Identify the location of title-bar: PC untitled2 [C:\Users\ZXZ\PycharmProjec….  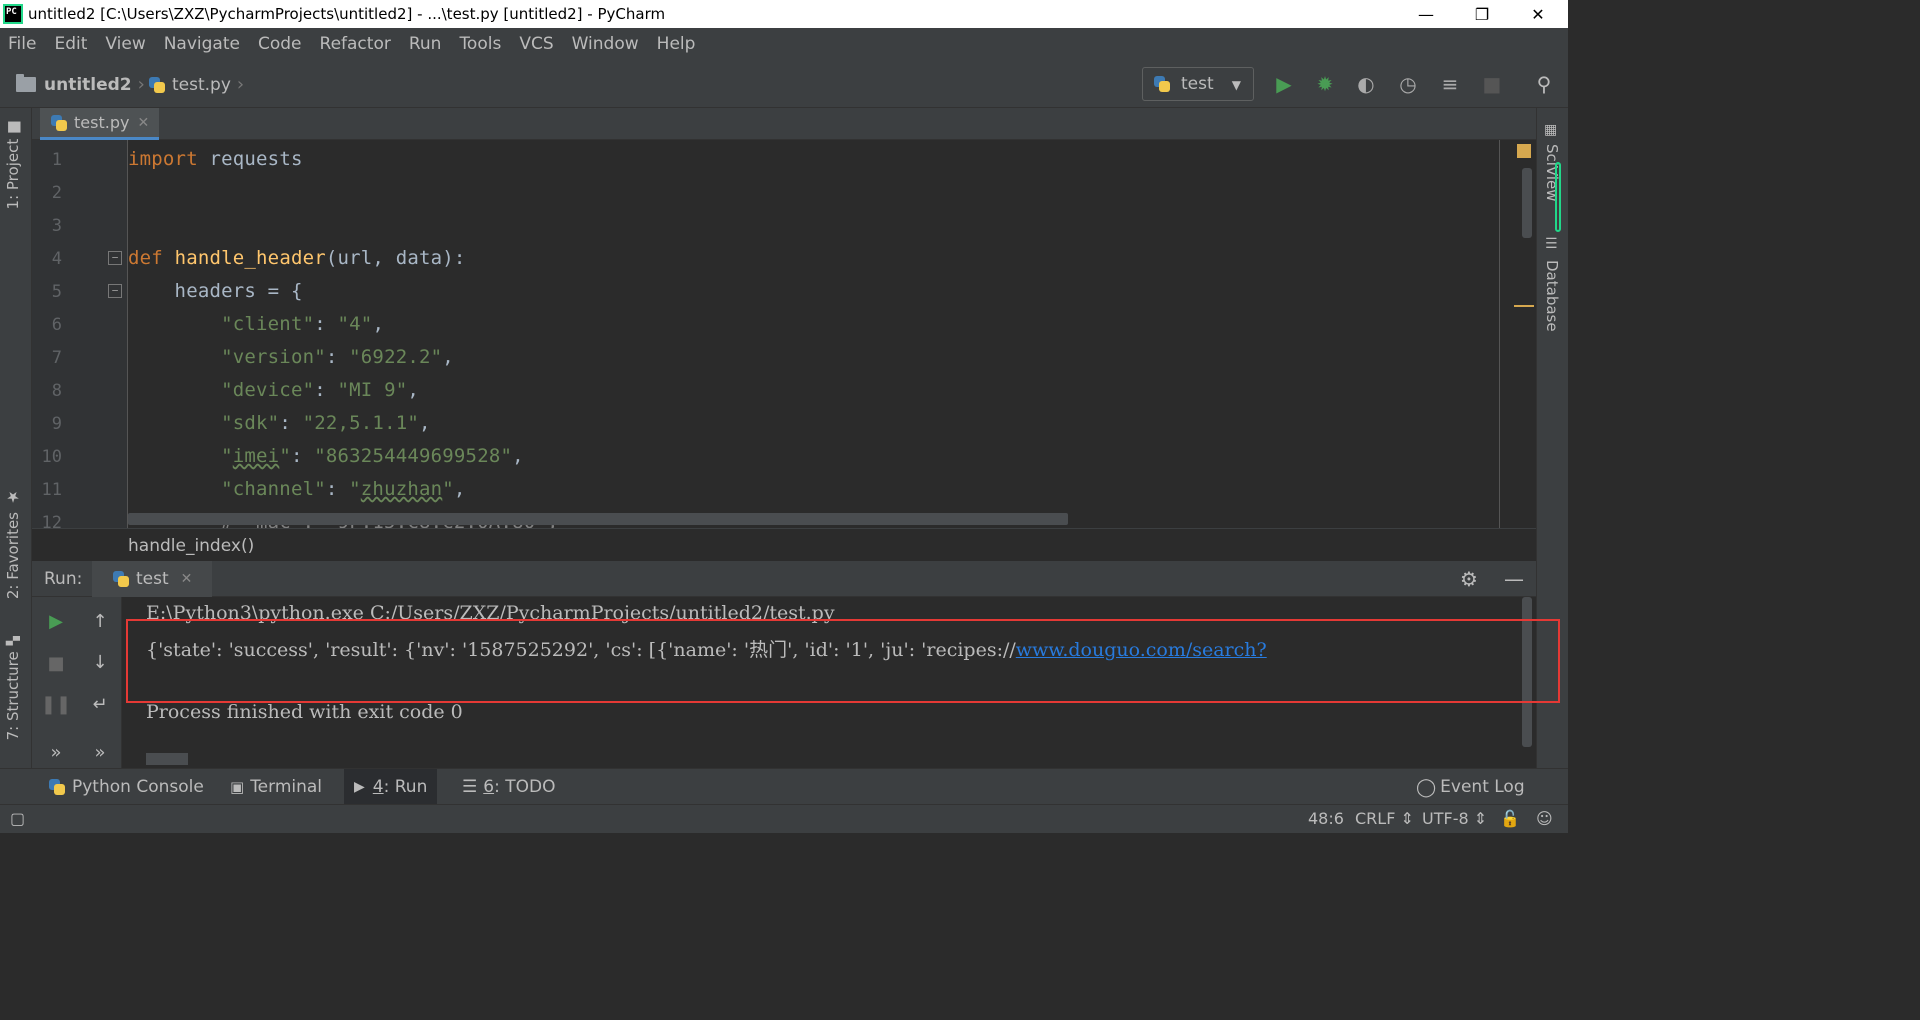
(784, 14).